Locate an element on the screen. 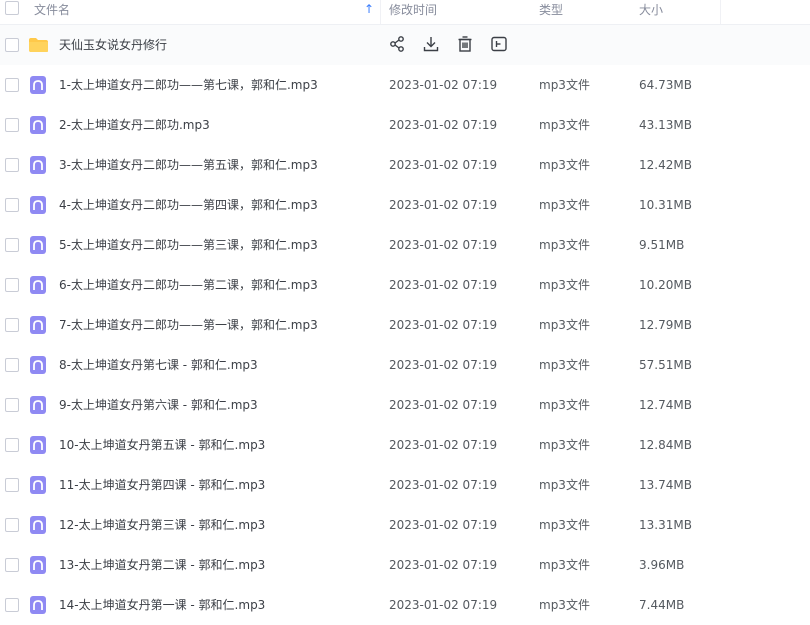 The image size is (810, 625). folder-name: 天仙玉女说女丹修行 is located at coordinates (113, 45).